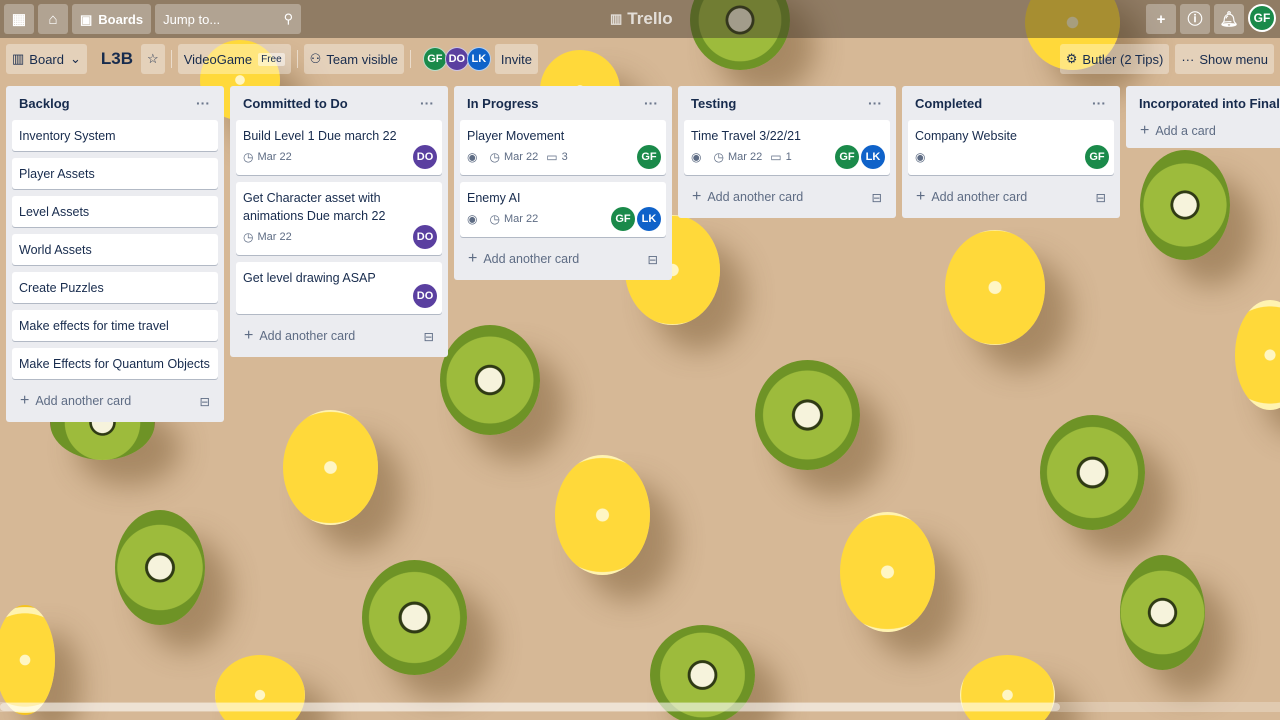 The image size is (1280, 720). What do you see at coordinates (115, 211) in the screenshot?
I see `card: Level Assets` at bounding box center [115, 211].